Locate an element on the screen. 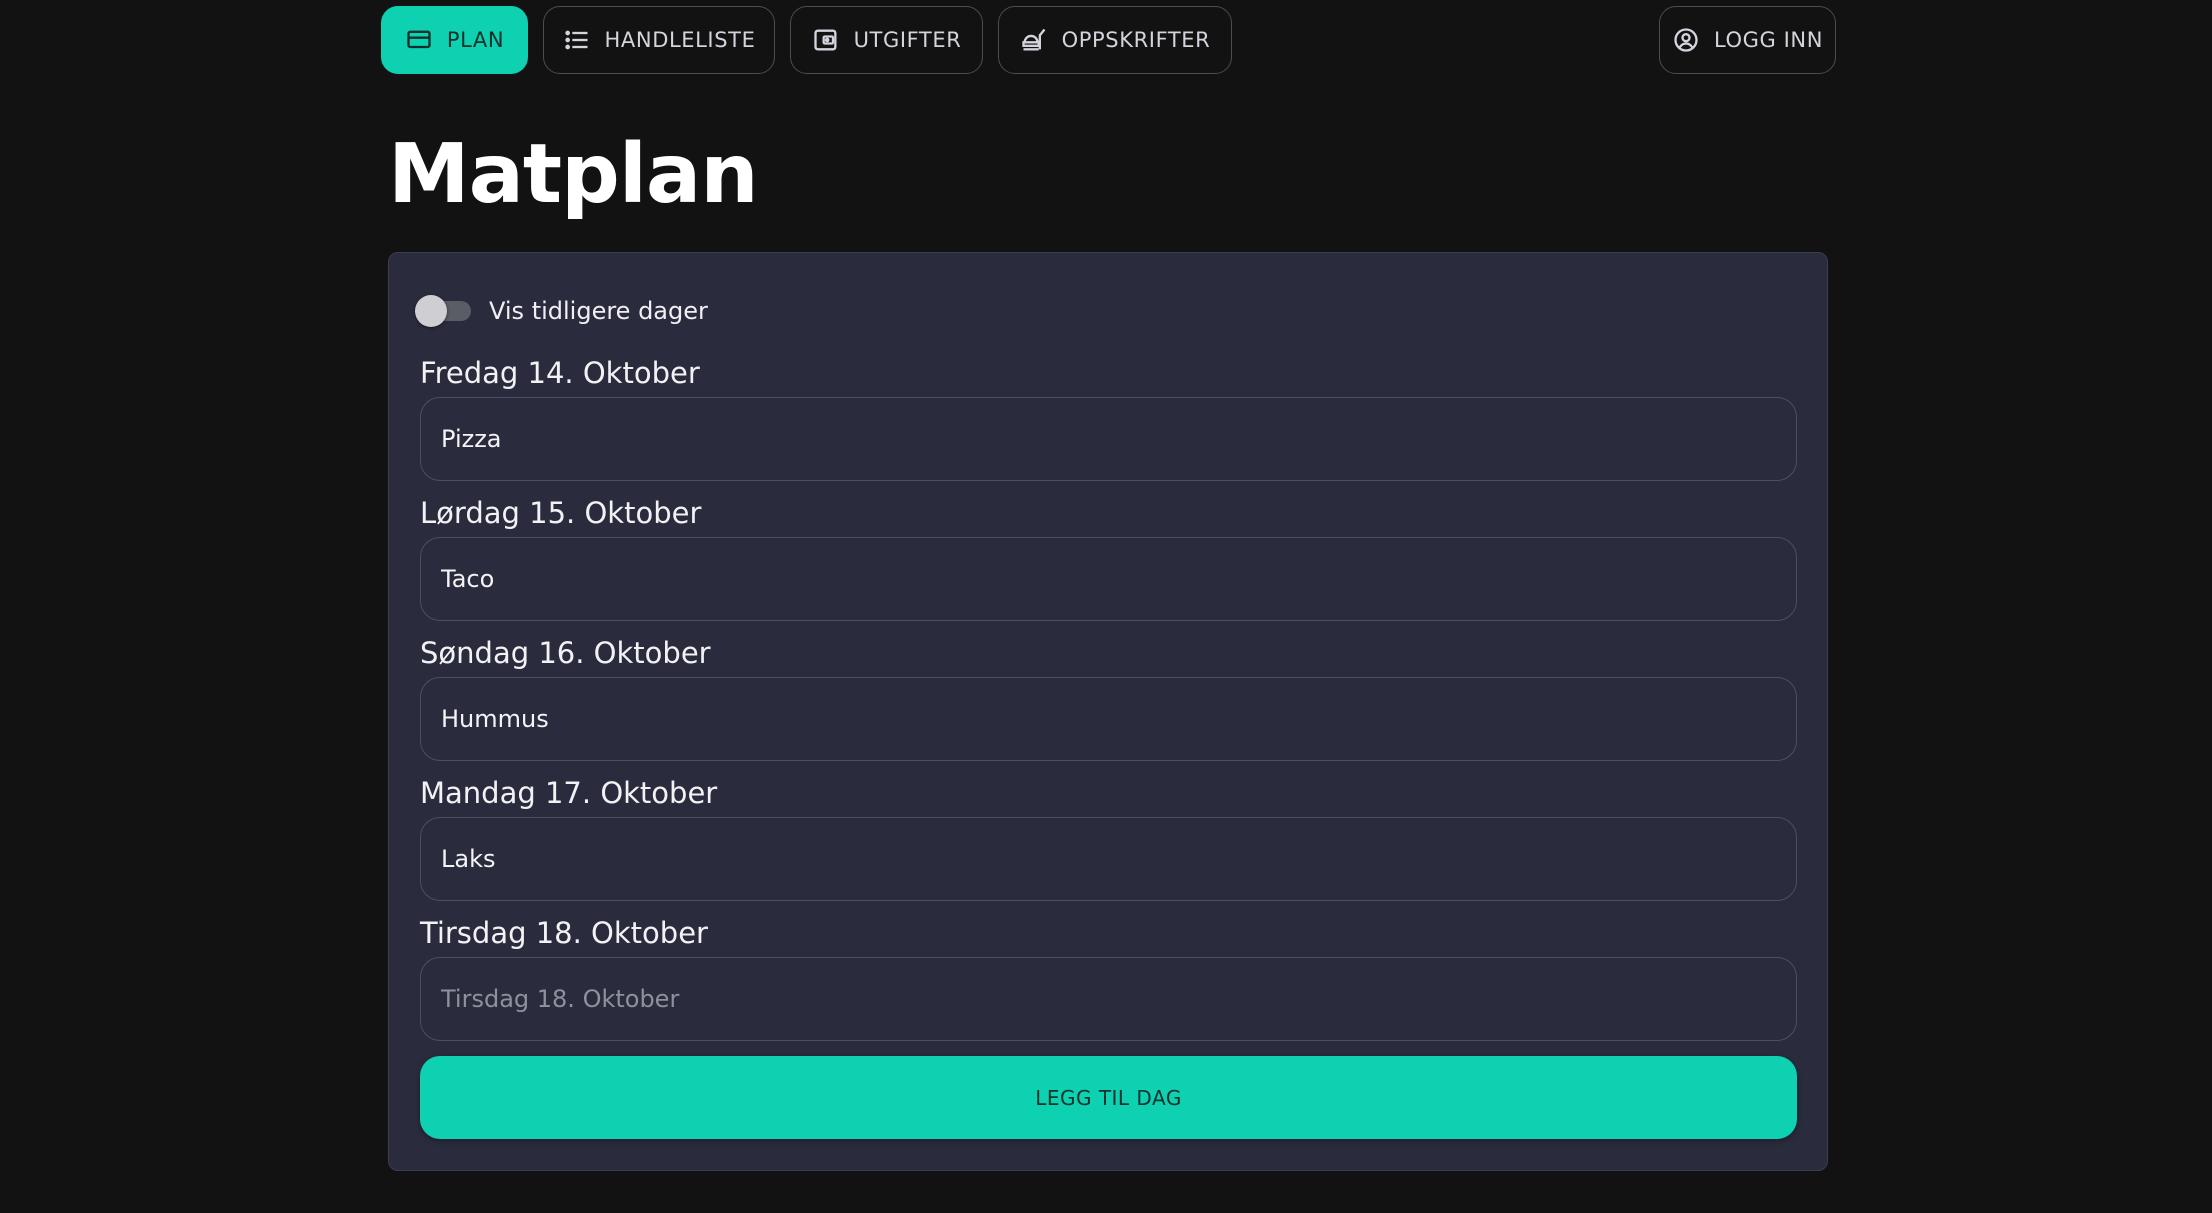 The width and height of the screenshot is (2212, 1213). login-label: LOGG INN is located at coordinates (1768, 40).